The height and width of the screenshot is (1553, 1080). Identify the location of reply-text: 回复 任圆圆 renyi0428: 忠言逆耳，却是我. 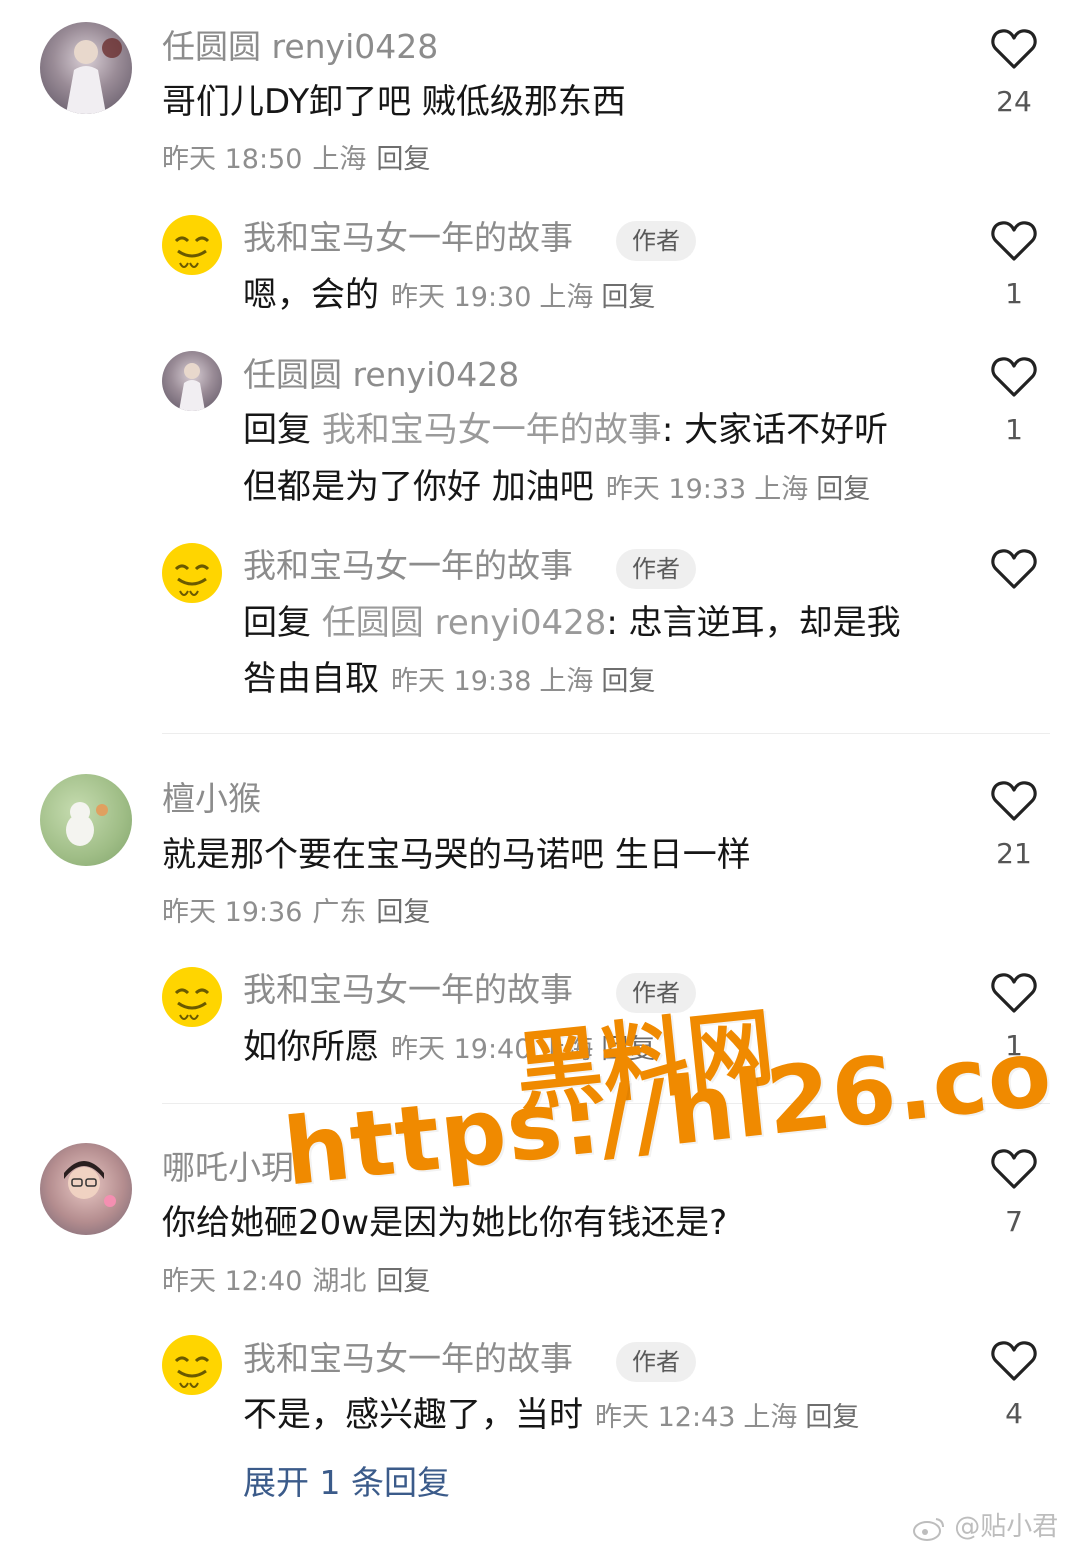
(572, 623).